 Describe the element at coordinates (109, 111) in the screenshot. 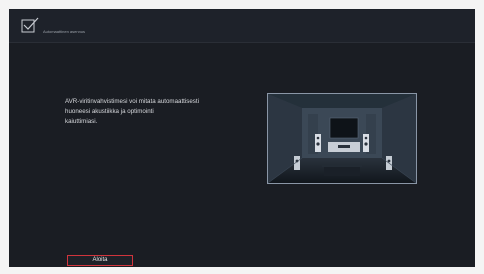

I see `description-line: huoneesi akustiikka ja optimointi` at that location.